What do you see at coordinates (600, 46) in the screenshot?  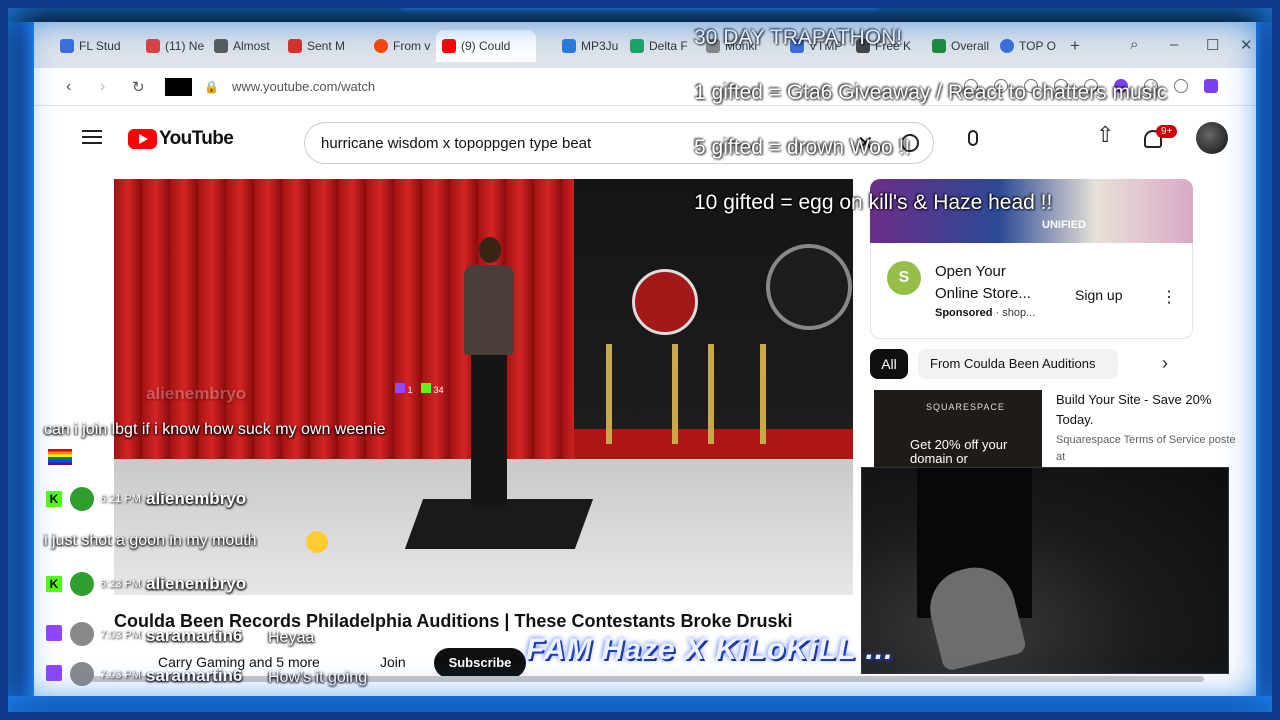 I see `tab-label: MP3Ju` at bounding box center [600, 46].